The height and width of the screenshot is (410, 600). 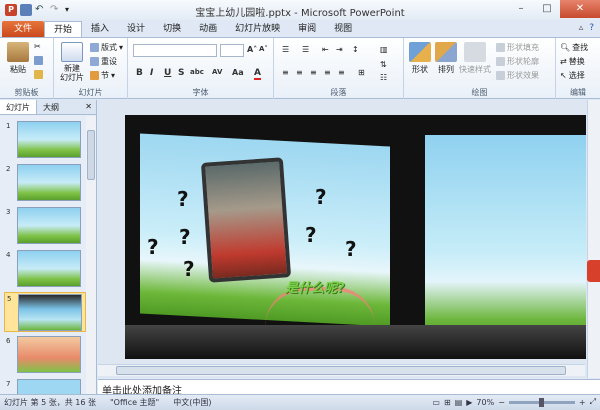 What do you see at coordinates (521, 9) in the screenshot?
I see `minimize-button: –` at bounding box center [521, 9].